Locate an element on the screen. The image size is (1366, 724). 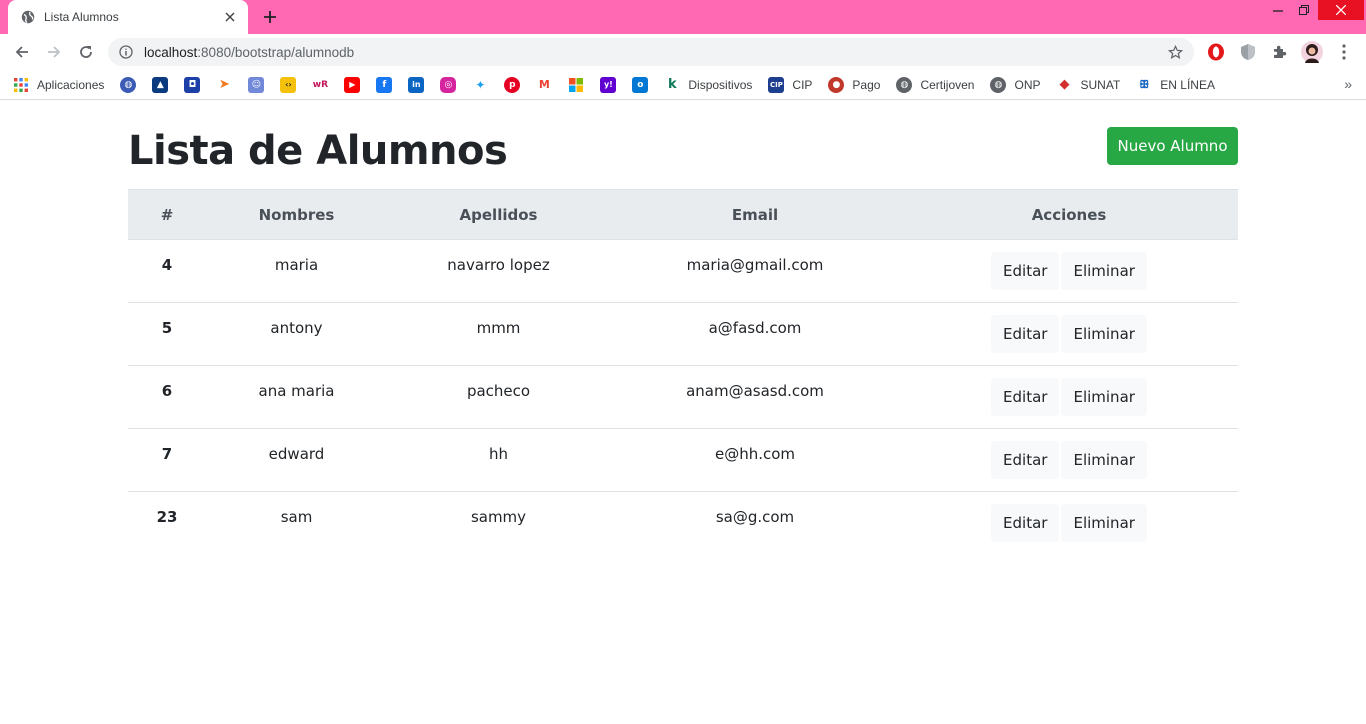
microsoft-icon is located at coordinates (576, 84).